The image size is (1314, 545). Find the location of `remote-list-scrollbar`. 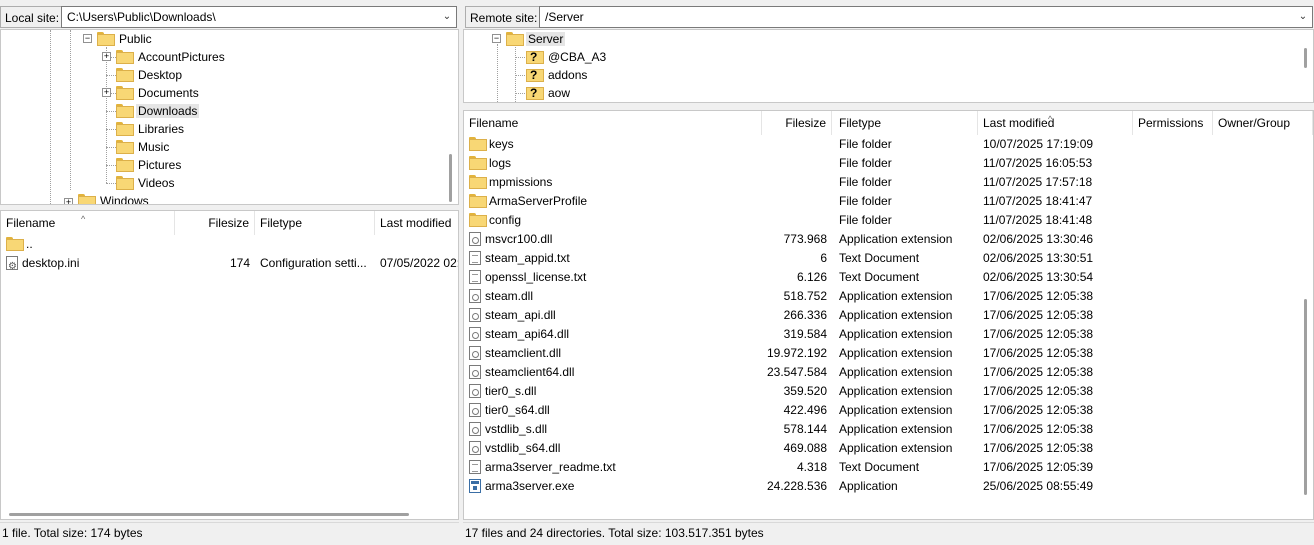

remote-list-scrollbar is located at coordinates (1306, 327).